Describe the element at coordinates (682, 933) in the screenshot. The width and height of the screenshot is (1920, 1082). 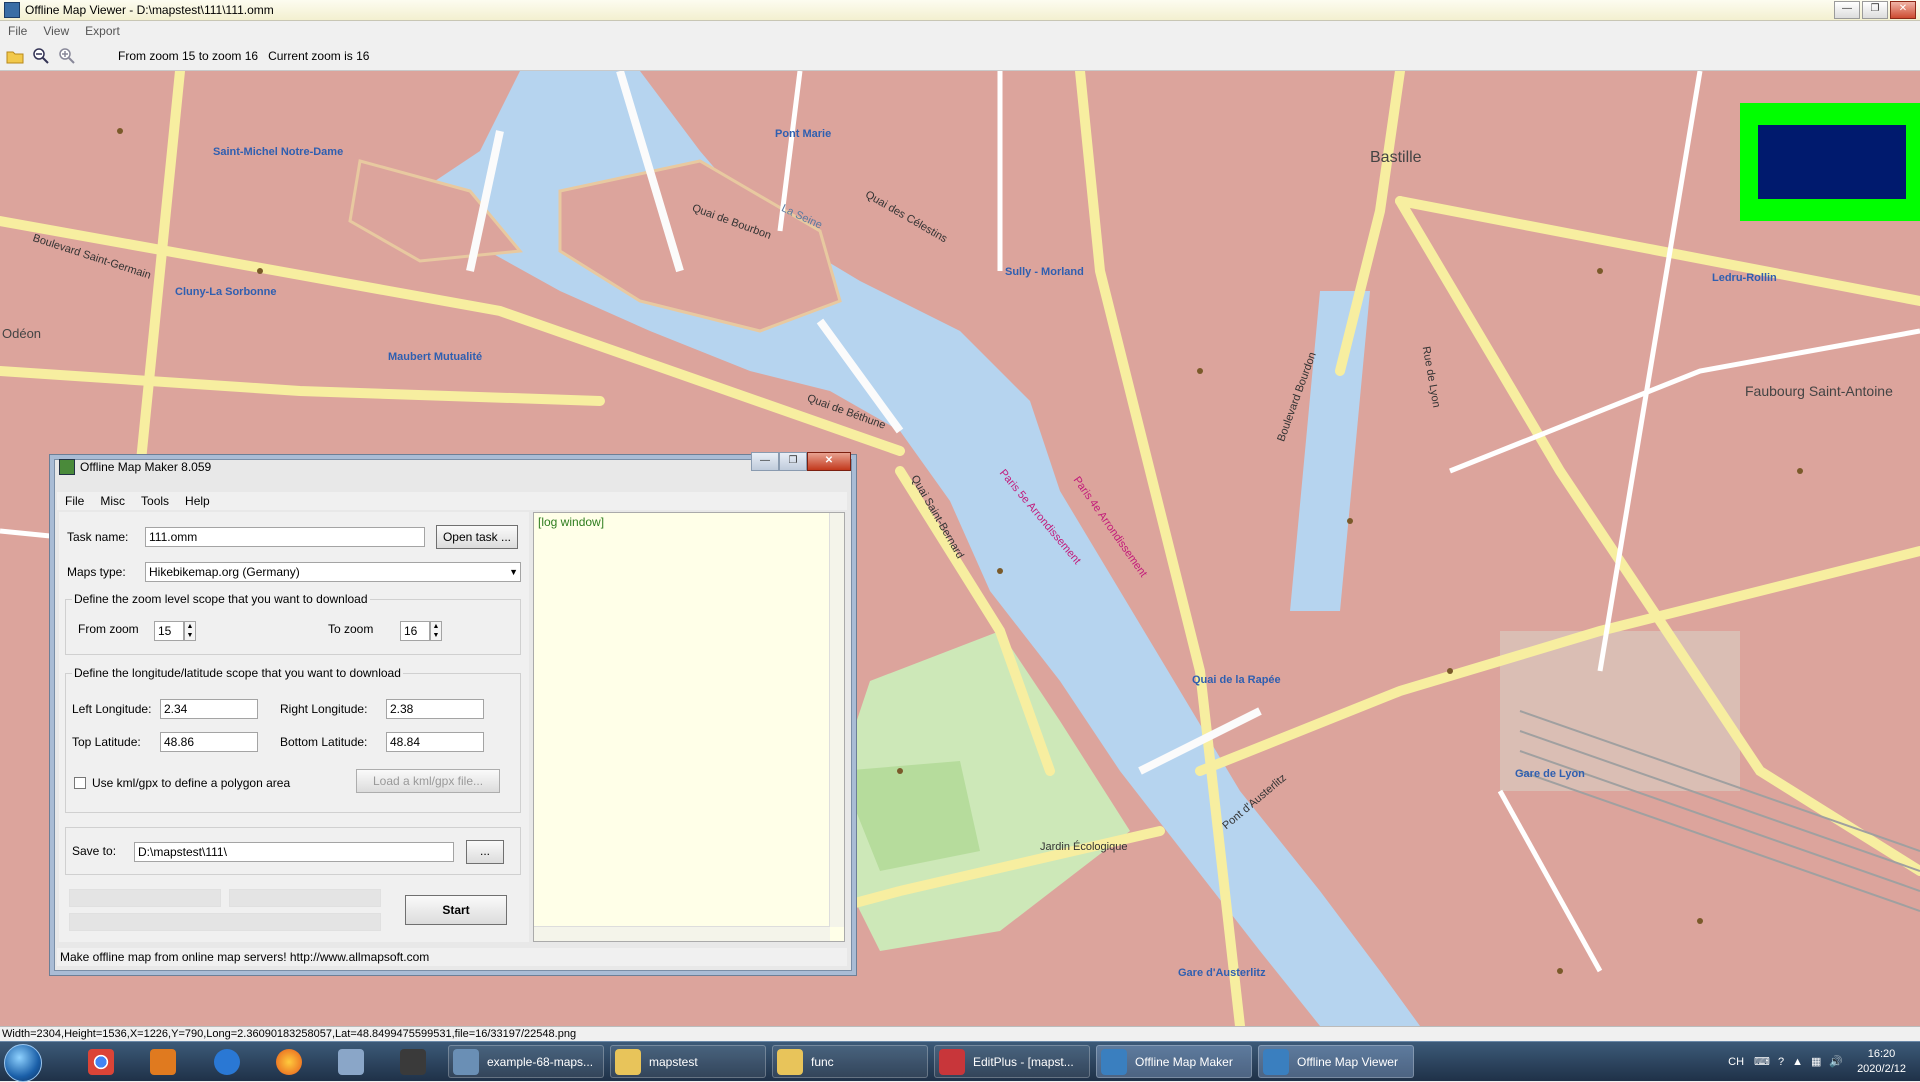
I see `log-horizontal-scrollbar` at that location.